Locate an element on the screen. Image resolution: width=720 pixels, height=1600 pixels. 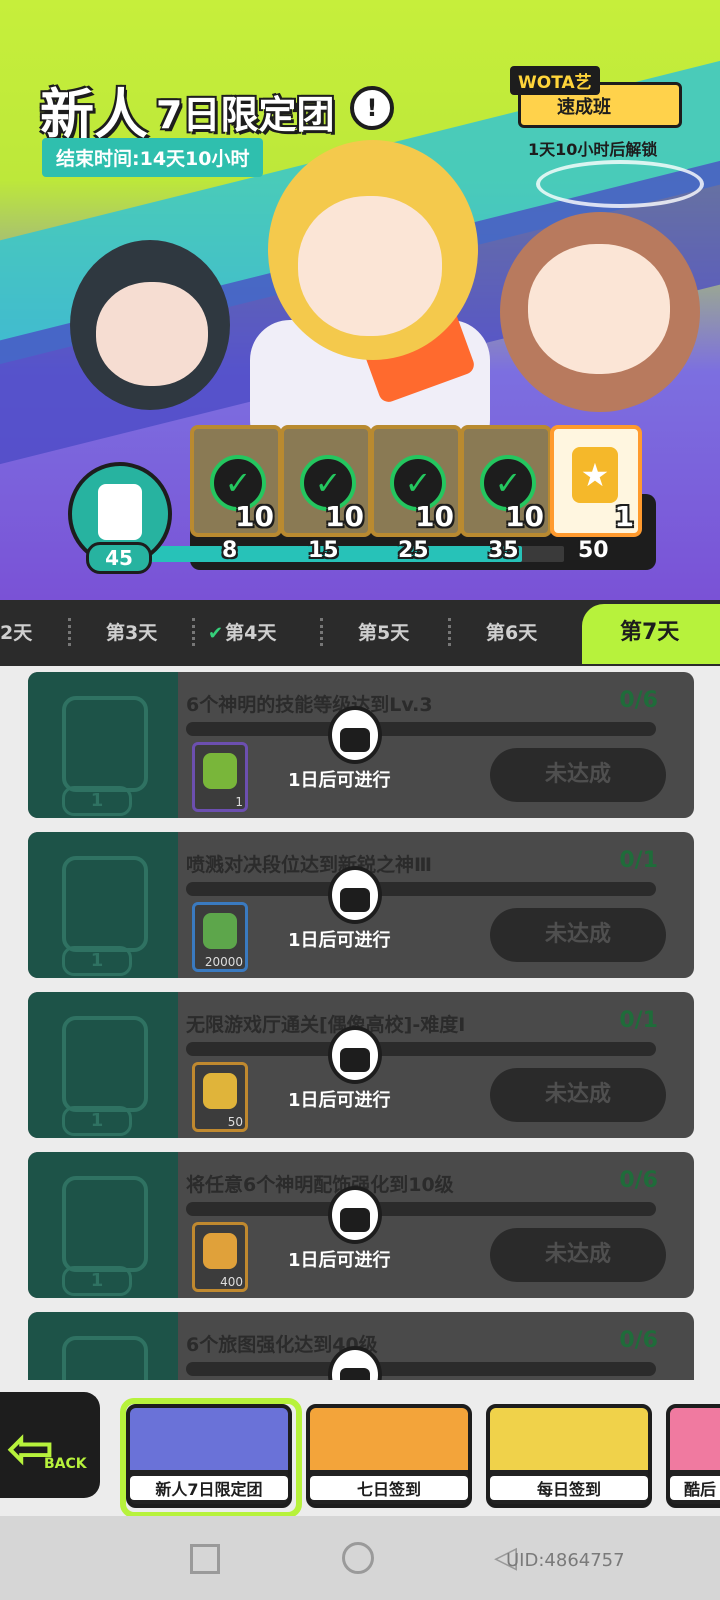
task-card: 1 6个神明的技能等级达到Lv.3 0/6 1 1日后可进行 未达成 is located at coordinates (361, 745).